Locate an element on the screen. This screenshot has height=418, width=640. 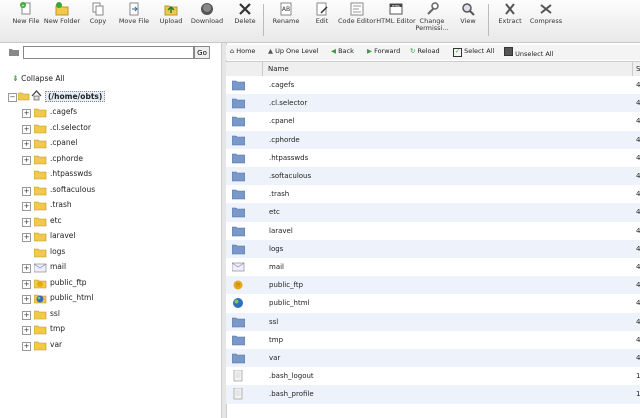
new-folder-button: New Folder is located at coordinates (62, 13).